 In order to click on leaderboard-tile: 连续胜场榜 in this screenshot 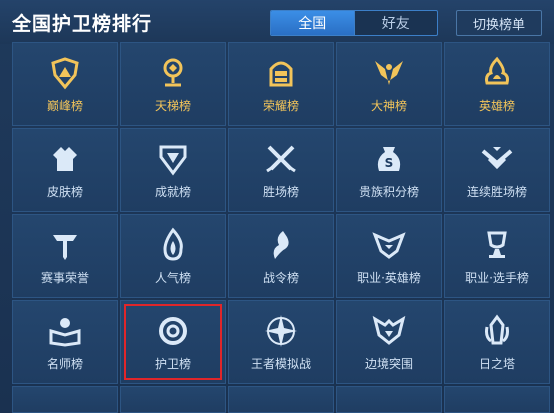, I will do `click(497, 170)`.